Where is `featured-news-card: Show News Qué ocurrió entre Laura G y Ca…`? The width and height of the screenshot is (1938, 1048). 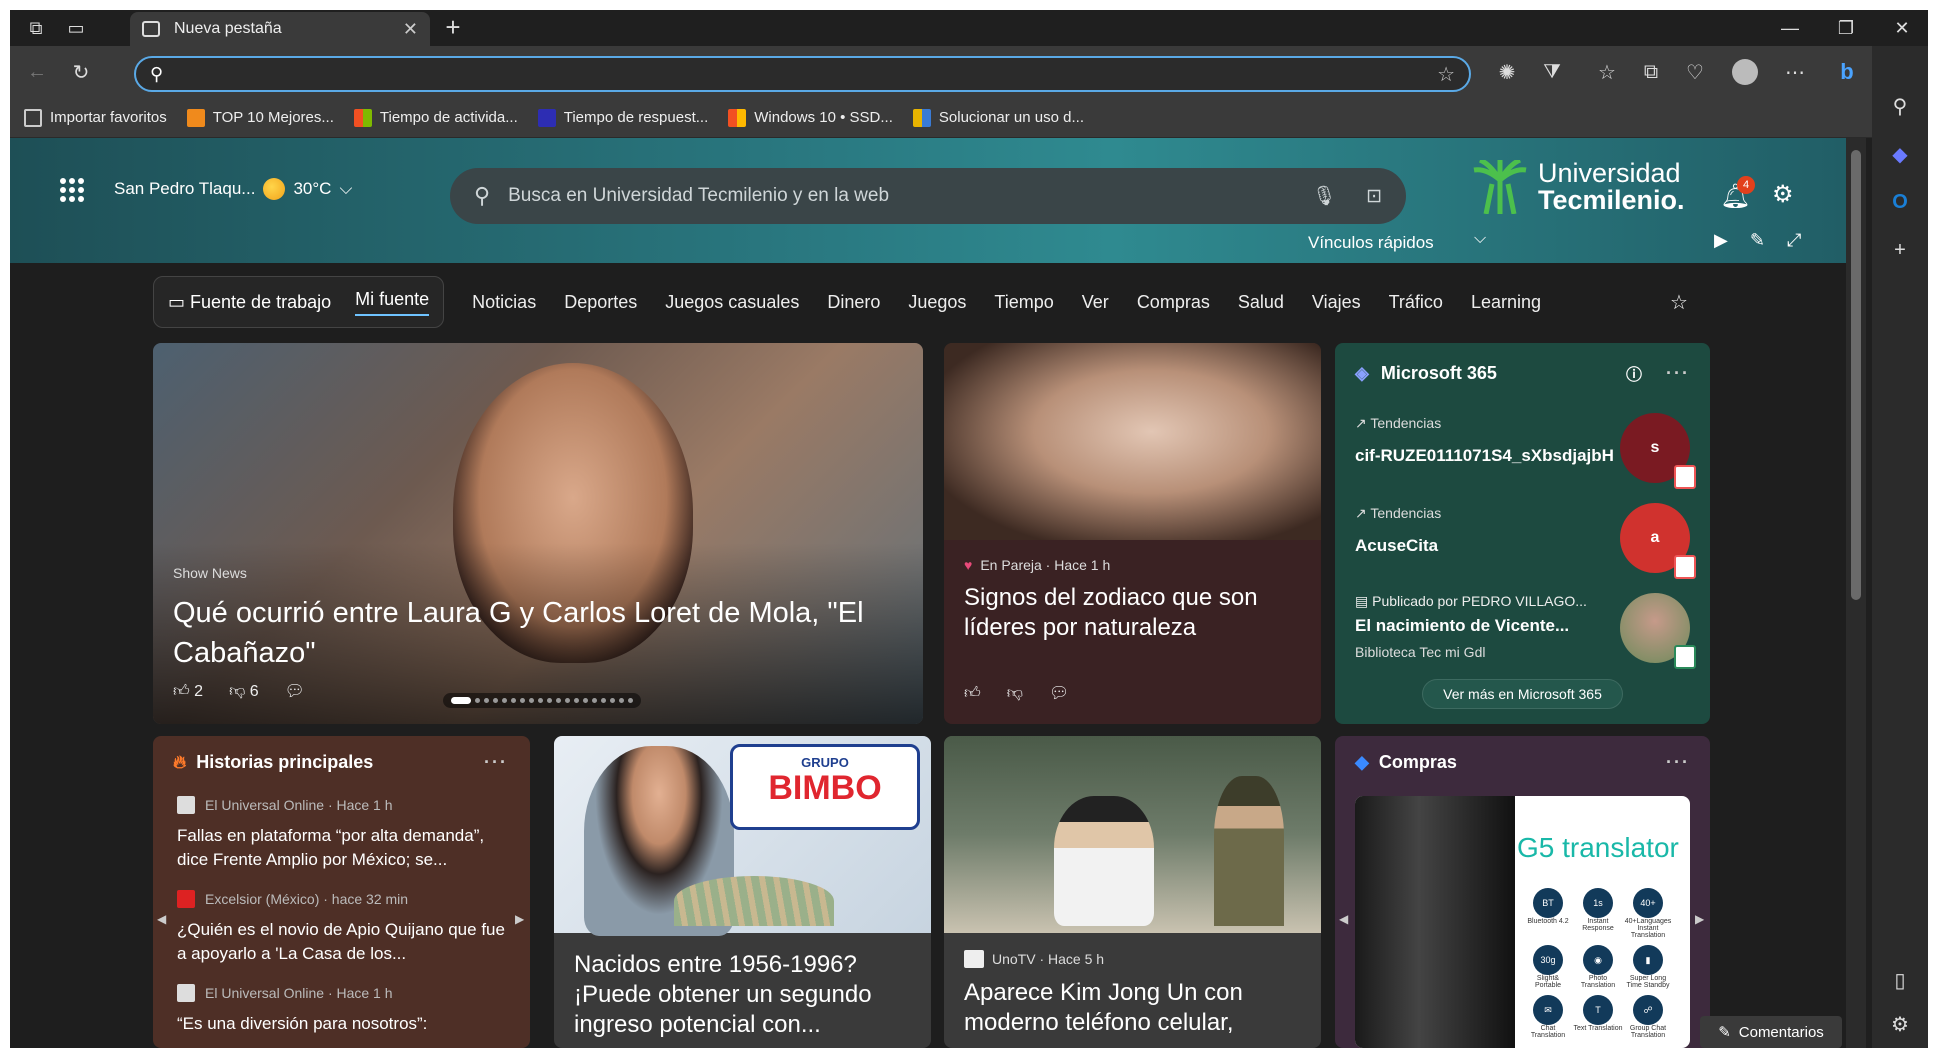
featured-news-card: Show News Qué ocurrió entre Laura G y Ca… is located at coordinates (538, 533).